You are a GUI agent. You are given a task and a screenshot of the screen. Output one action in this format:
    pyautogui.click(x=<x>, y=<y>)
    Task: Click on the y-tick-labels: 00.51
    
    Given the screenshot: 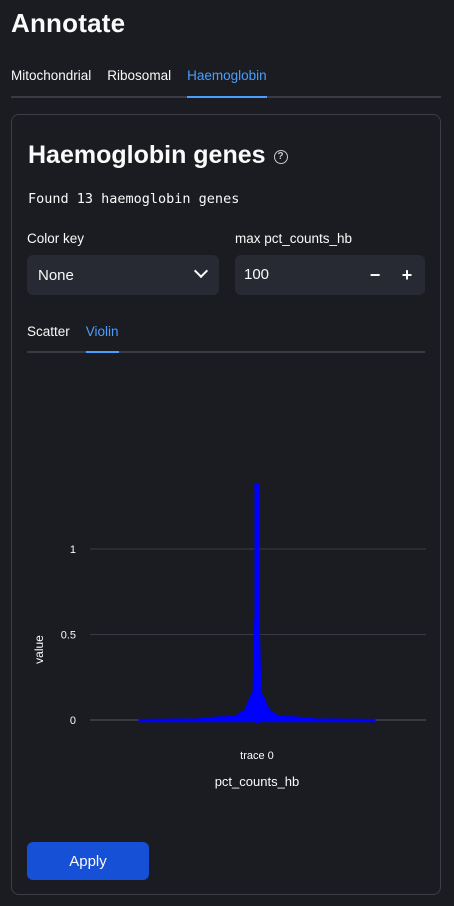 What is the action you would take?
    pyautogui.click(x=68, y=635)
    